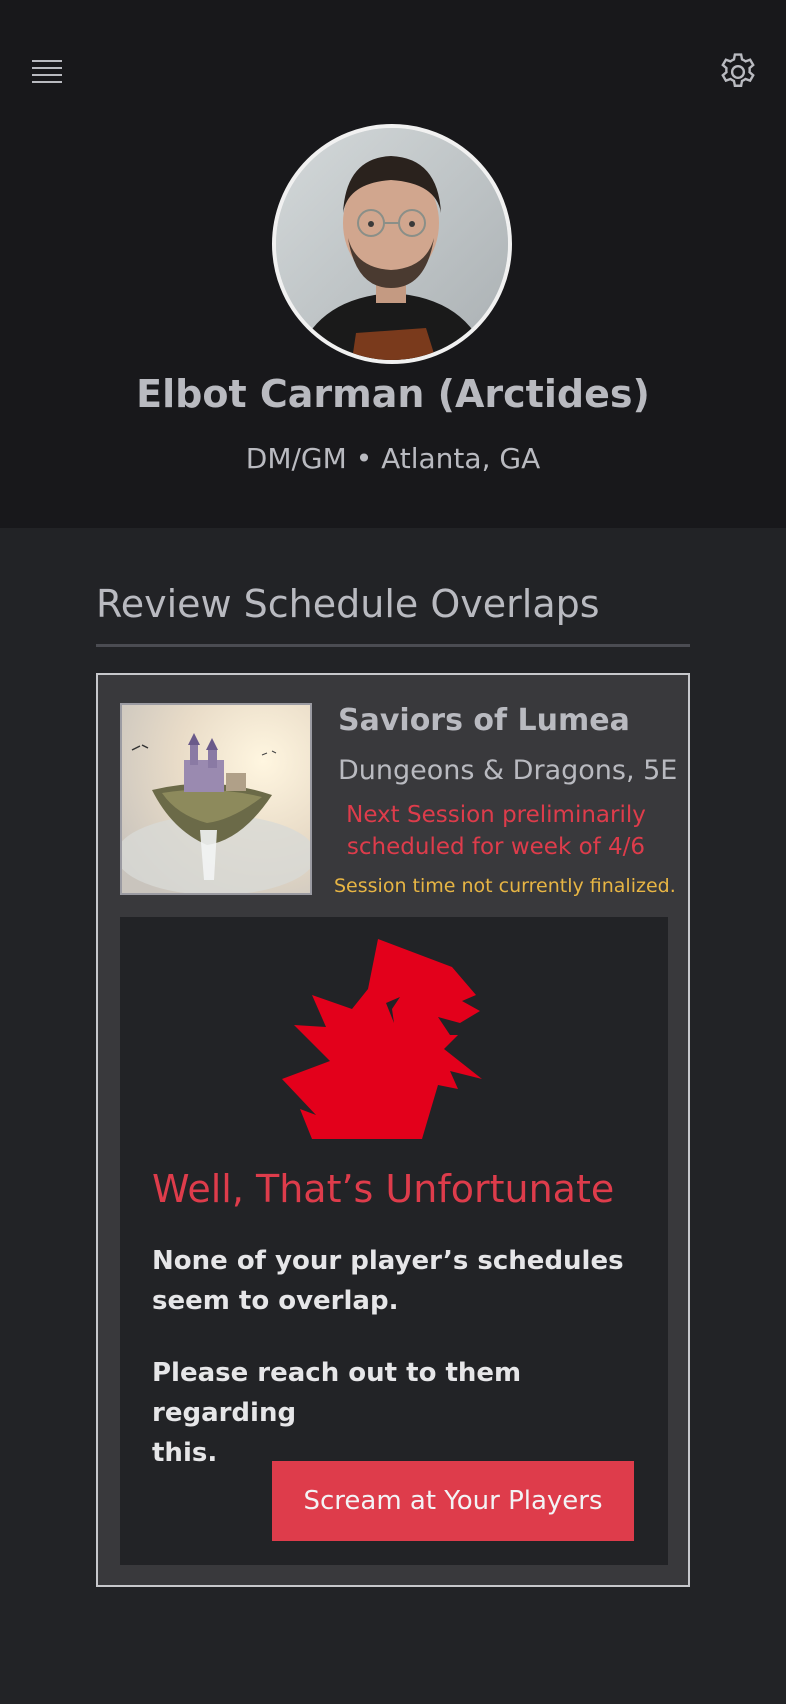 The width and height of the screenshot is (786, 1704). Describe the element at coordinates (48, 72) in the screenshot. I see `hamburger-menu-icon` at that location.